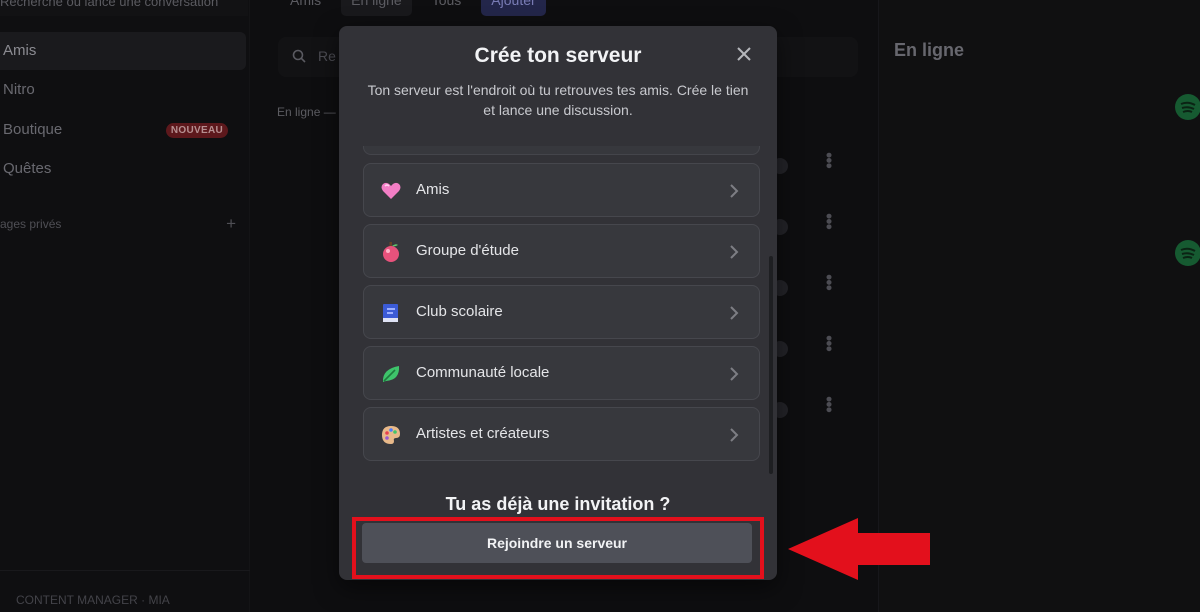  Describe the element at coordinates (433, 189) in the screenshot. I see `option-label: Amis` at that location.